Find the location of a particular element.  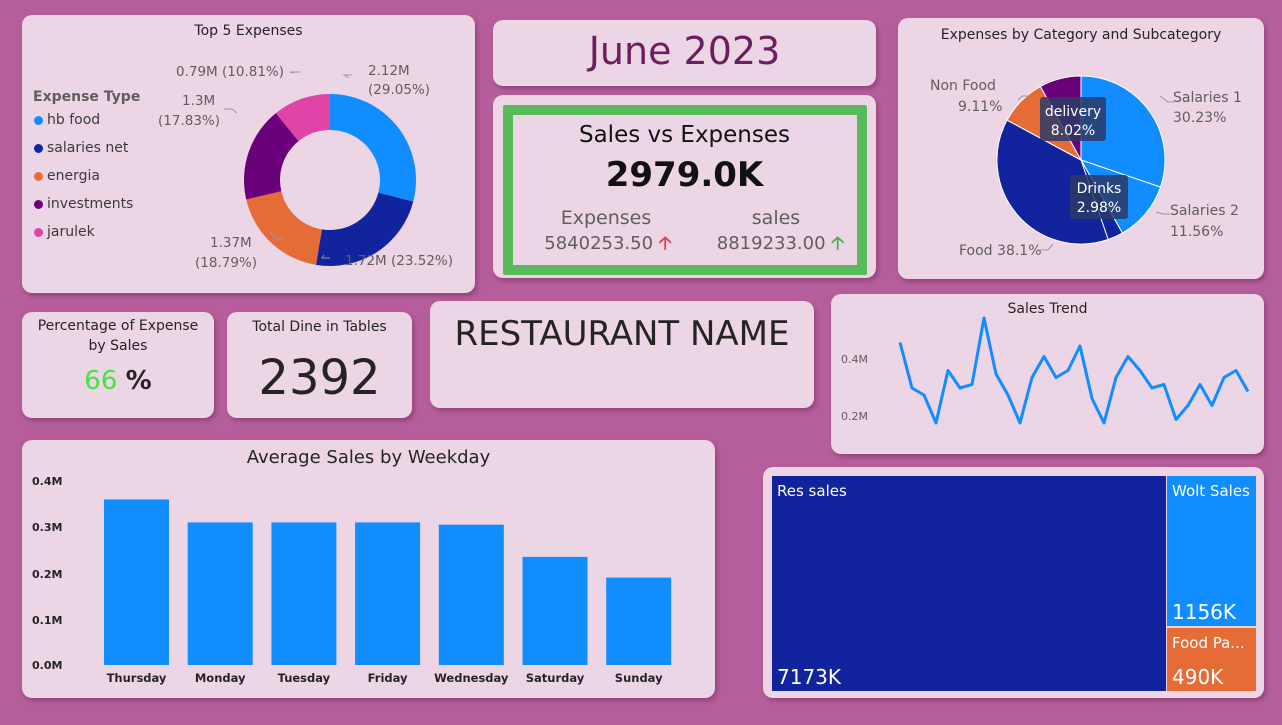

month-card: June 2023 is located at coordinates (684, 53).